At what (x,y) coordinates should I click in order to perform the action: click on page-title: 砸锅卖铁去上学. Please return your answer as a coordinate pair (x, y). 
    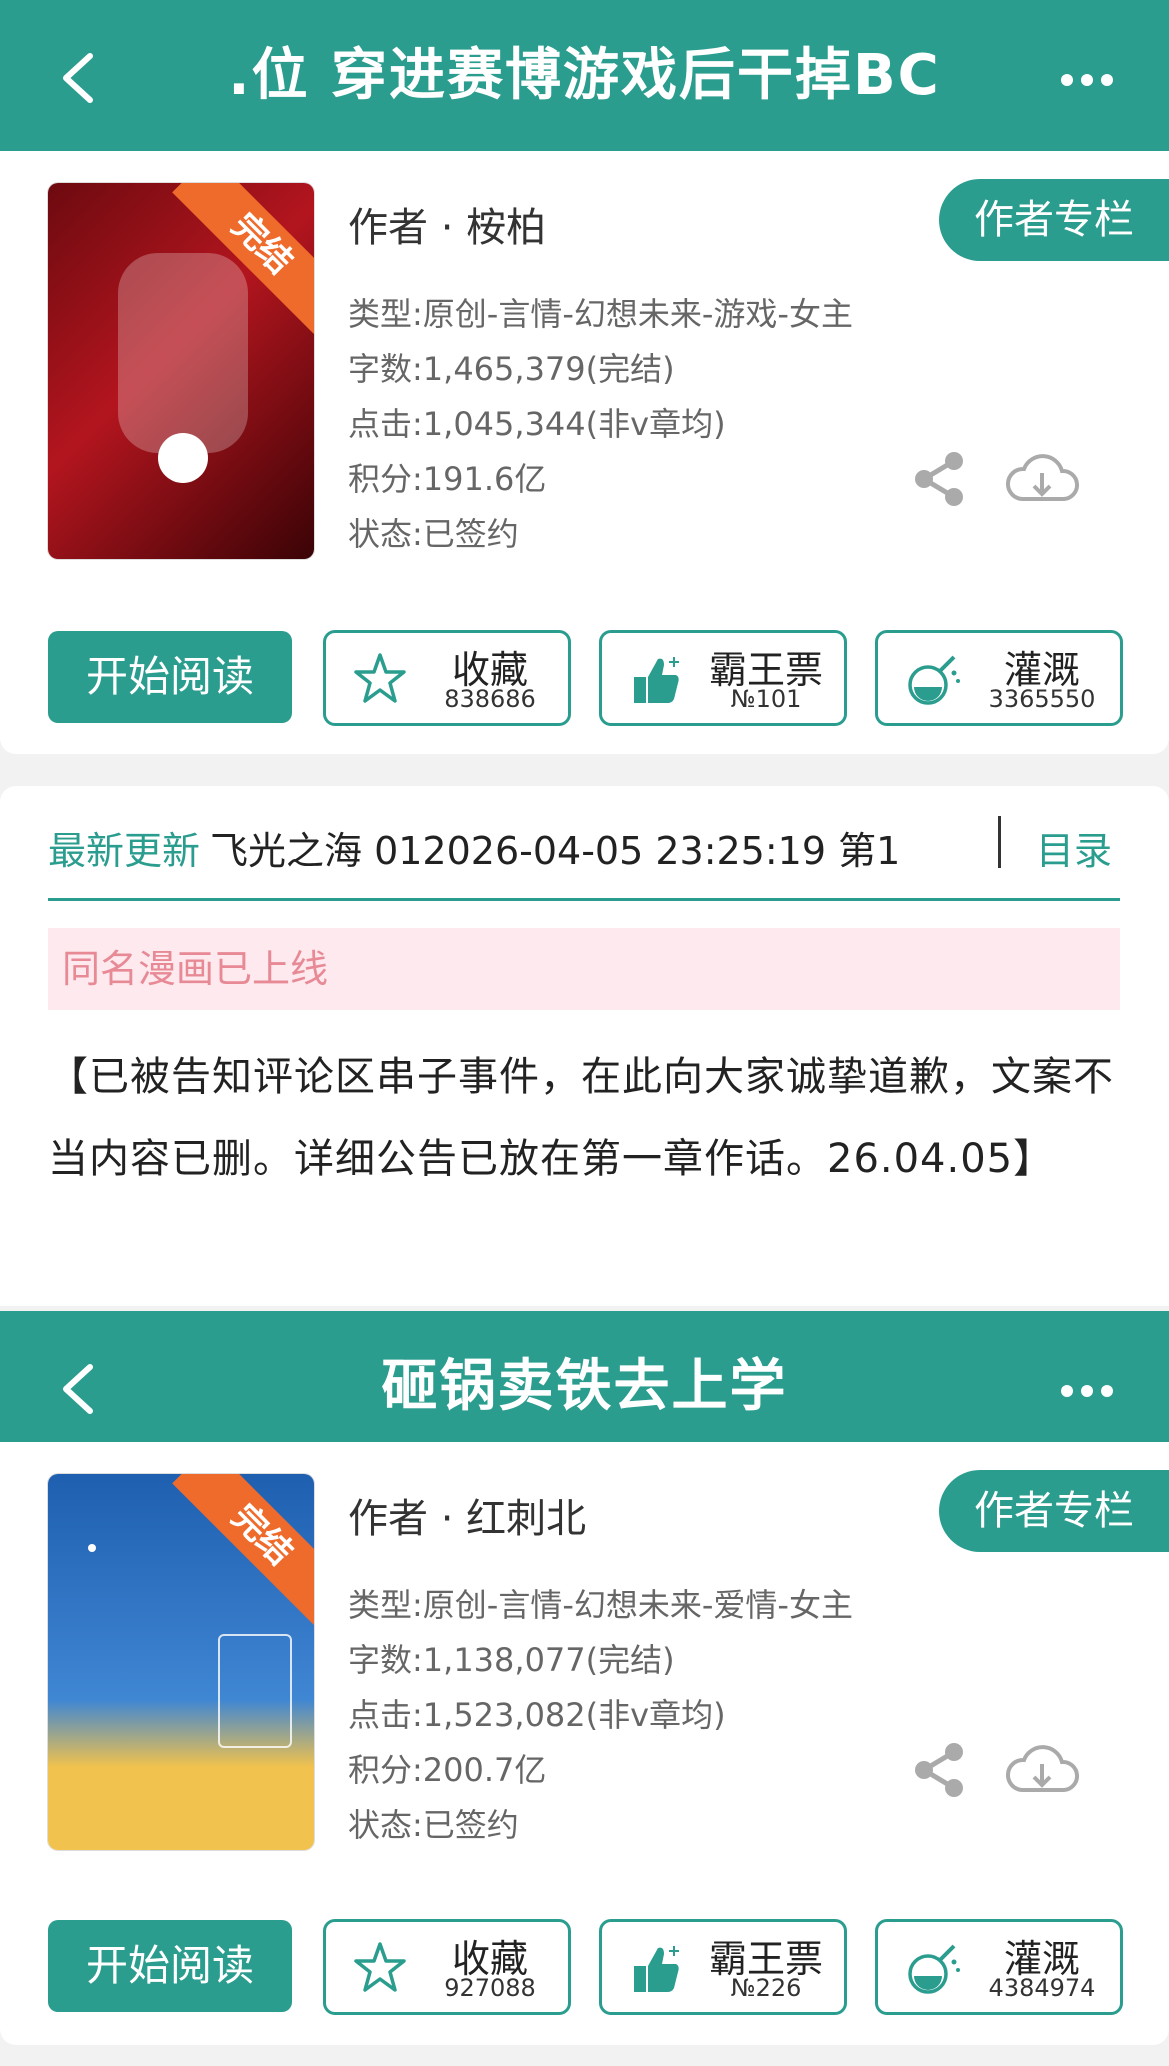
    Looking at the image, I should click on (584, 1386).